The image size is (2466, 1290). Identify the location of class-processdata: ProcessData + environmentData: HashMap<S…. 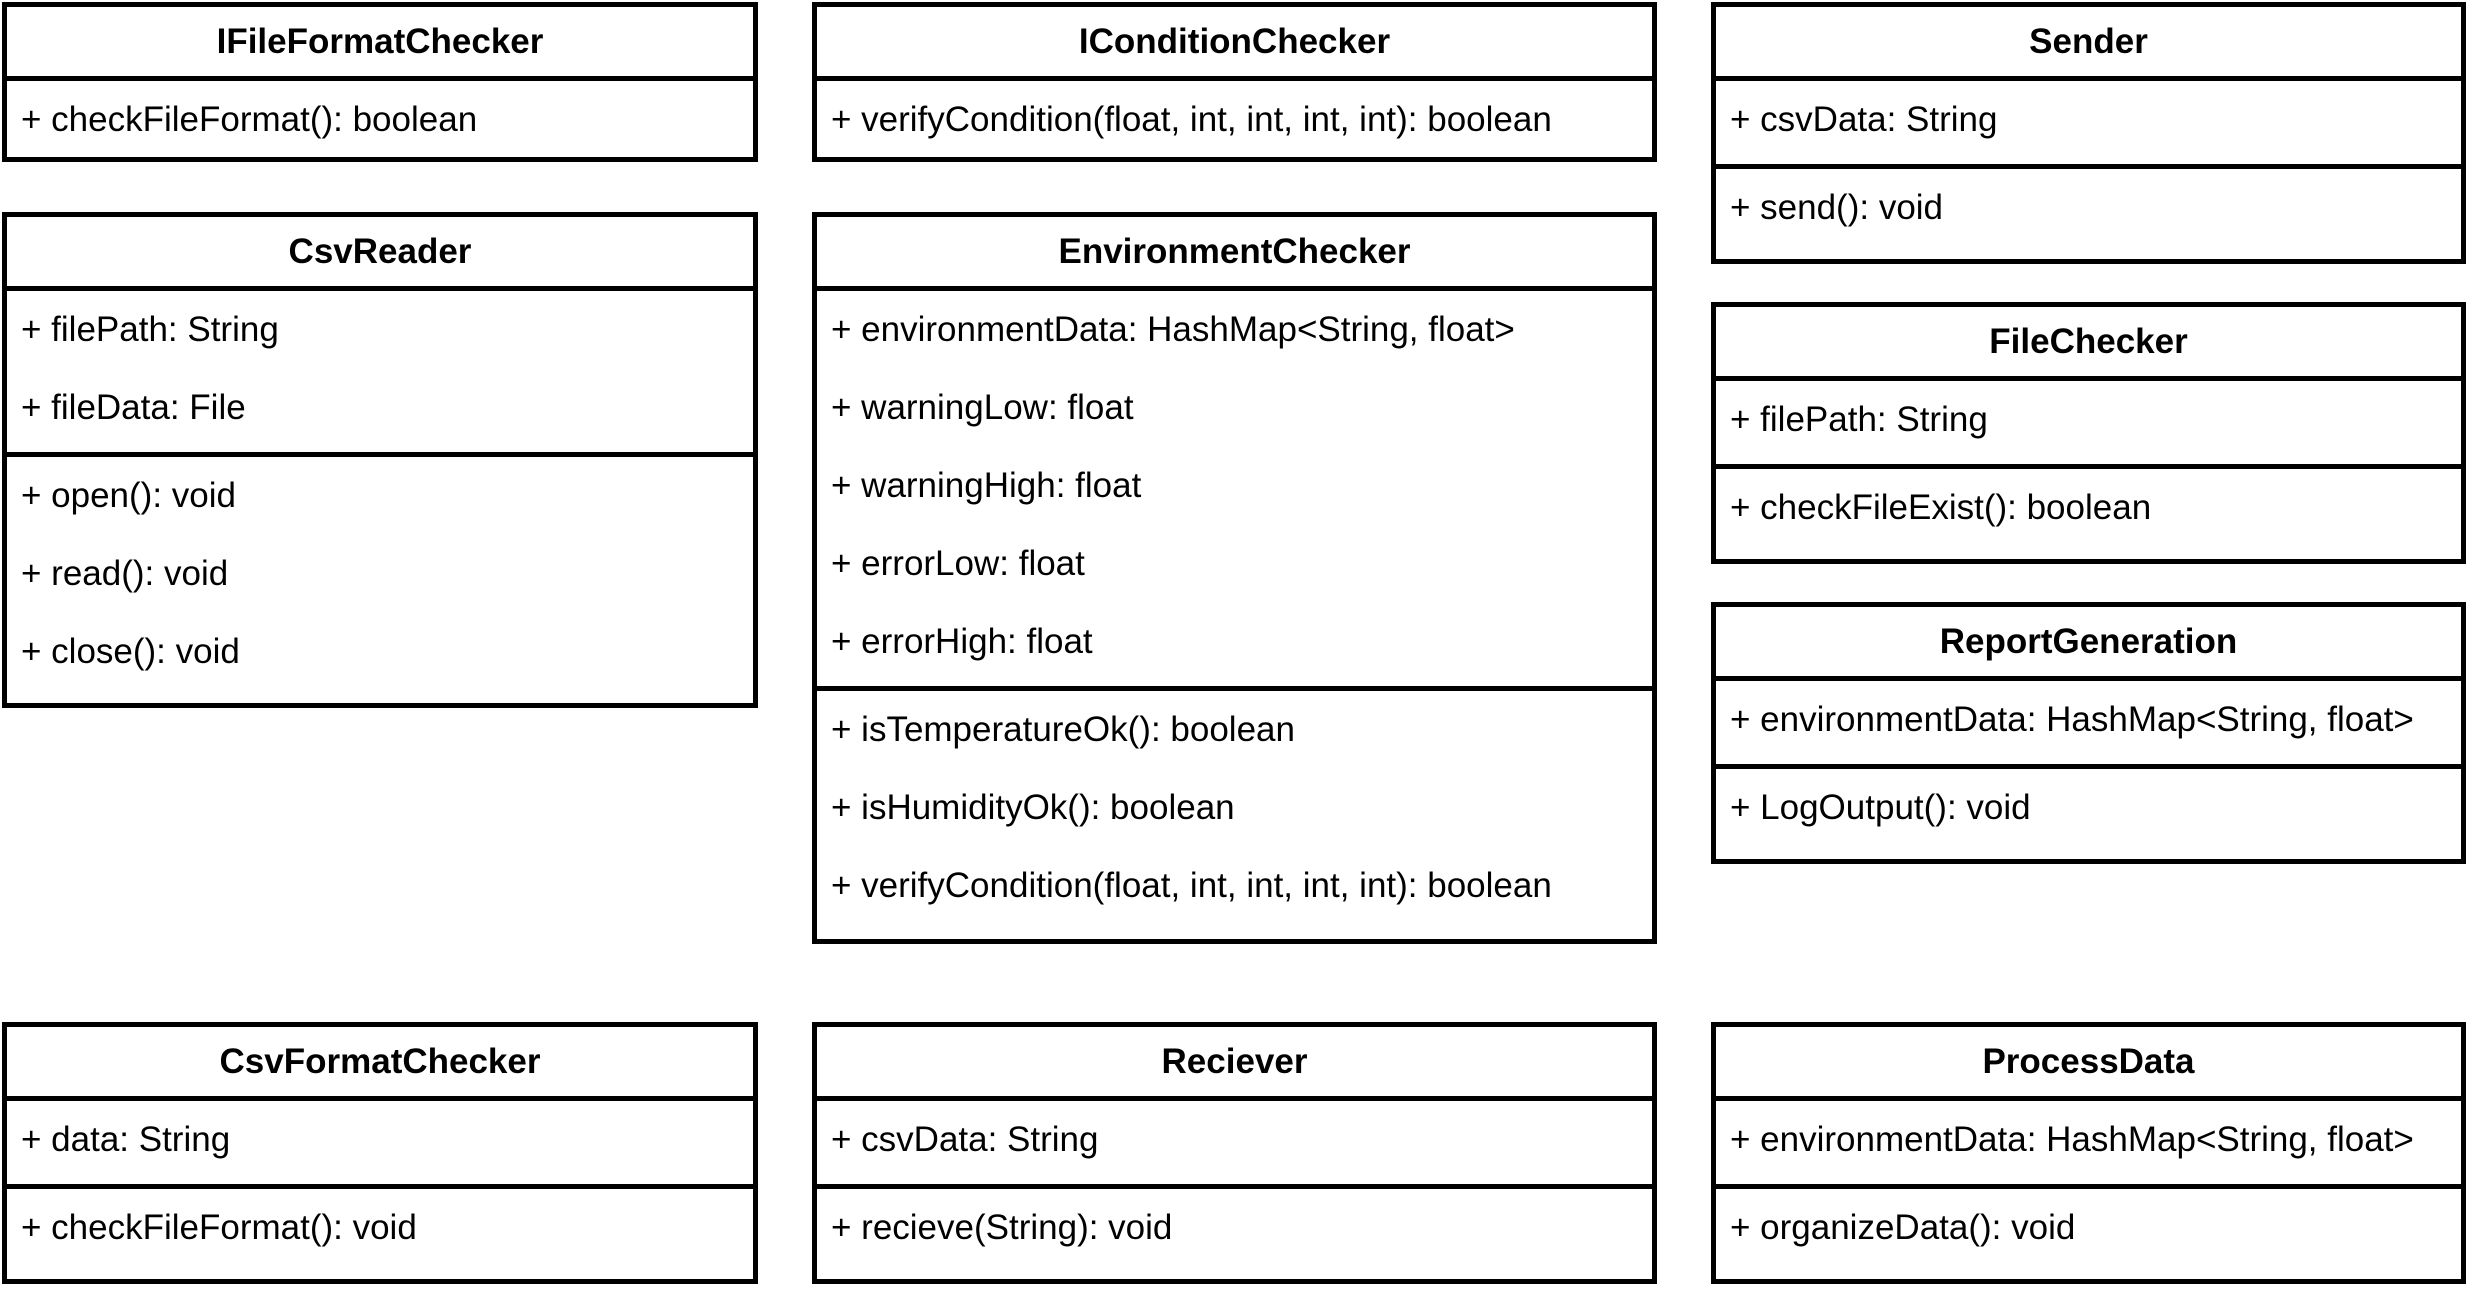
(2088, 1153).